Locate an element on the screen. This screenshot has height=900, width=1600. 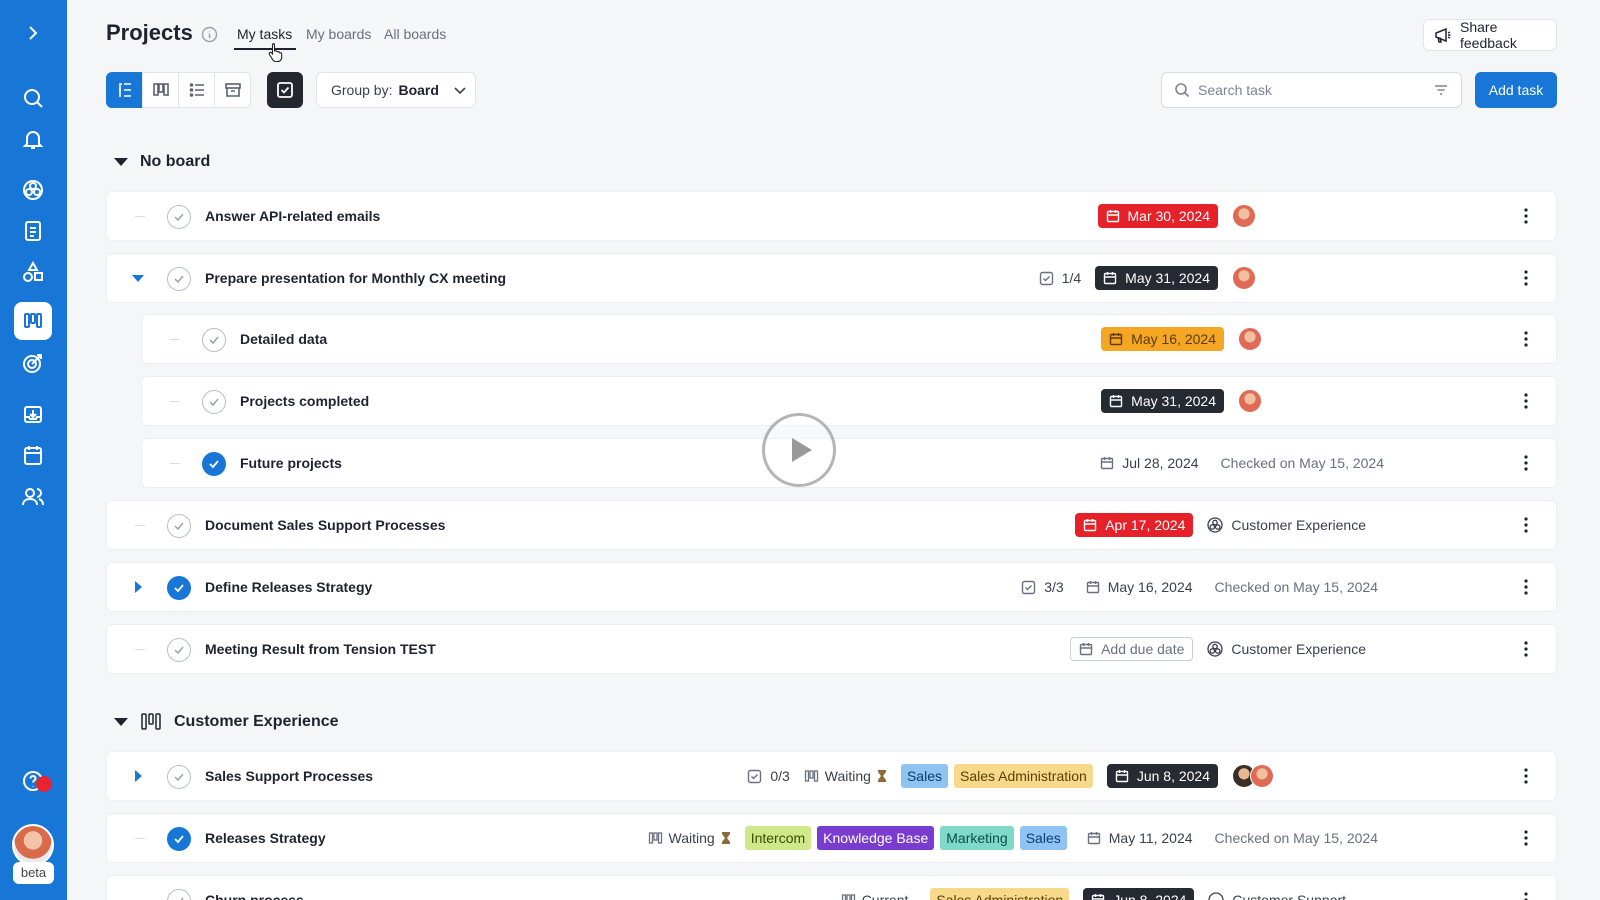
task-title: Sales Support Processes is located at coordinates (289, 776).